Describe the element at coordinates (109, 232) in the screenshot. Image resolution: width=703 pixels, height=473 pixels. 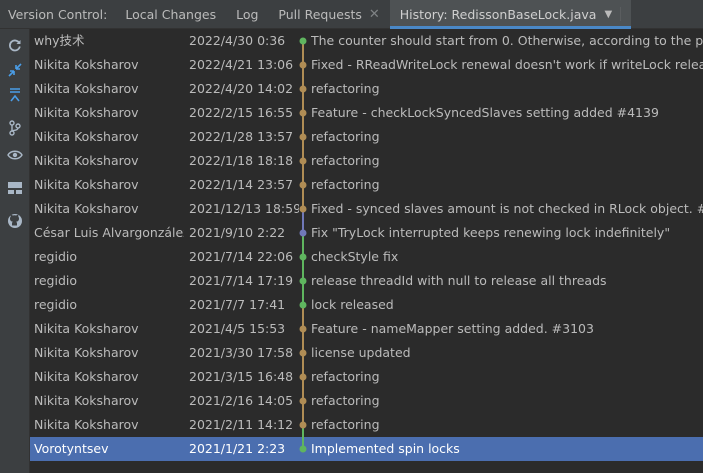
I see `commit-author: César Luis Alvargonzález` at that location.